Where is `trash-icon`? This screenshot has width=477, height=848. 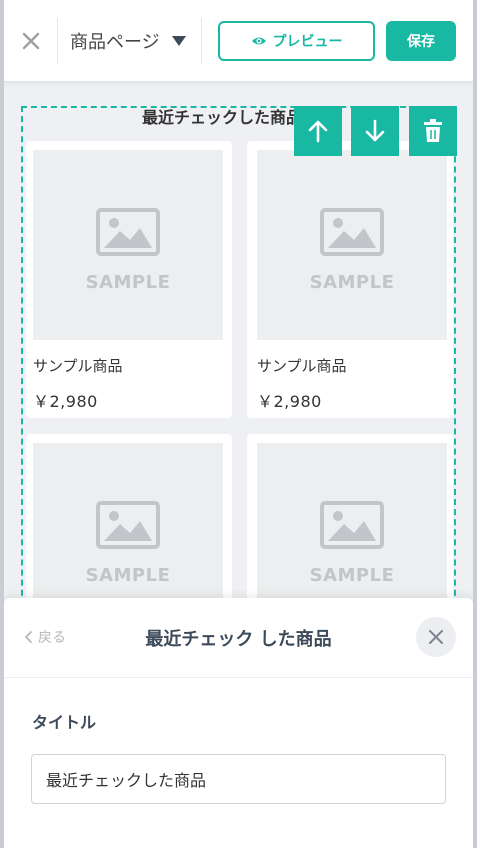
trash-icon is located at coordinates (433, 130).